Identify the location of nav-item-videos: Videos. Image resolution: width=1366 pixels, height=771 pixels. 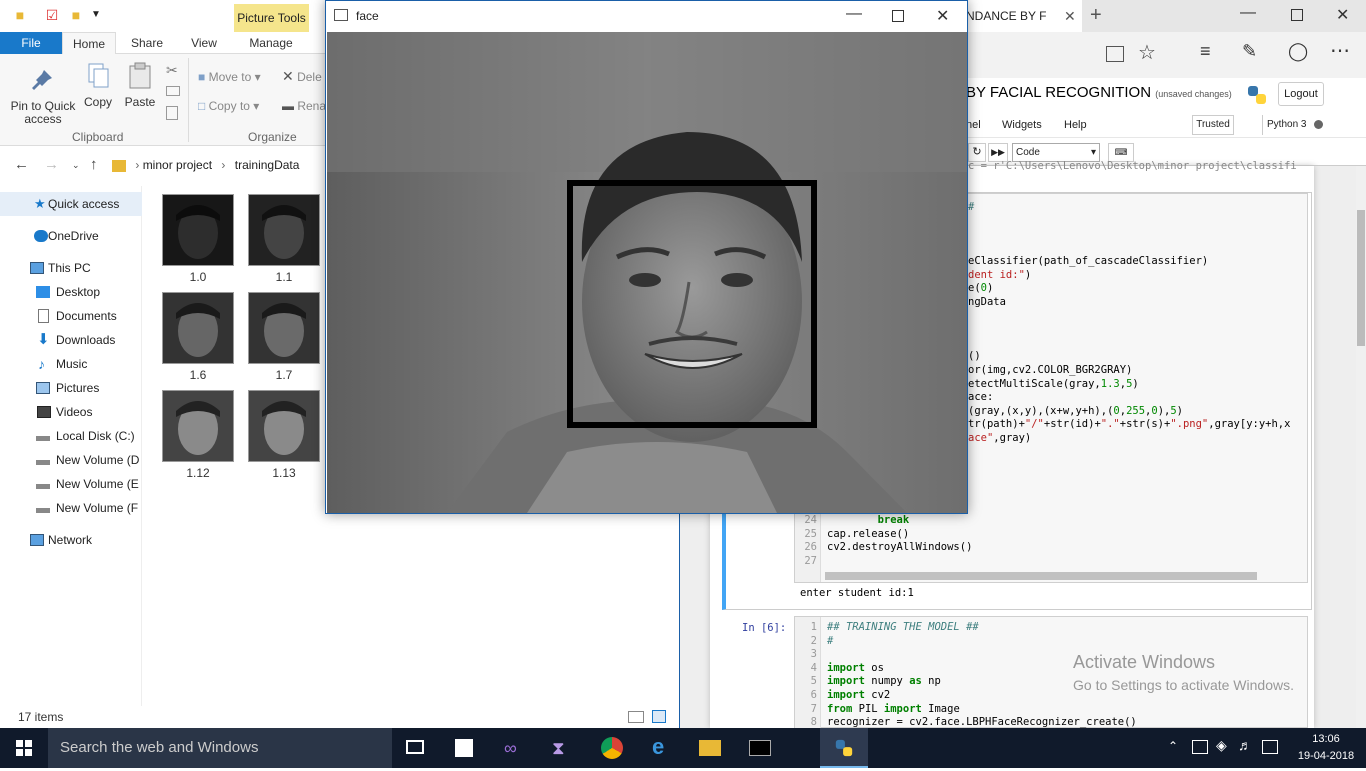
(71, 412).